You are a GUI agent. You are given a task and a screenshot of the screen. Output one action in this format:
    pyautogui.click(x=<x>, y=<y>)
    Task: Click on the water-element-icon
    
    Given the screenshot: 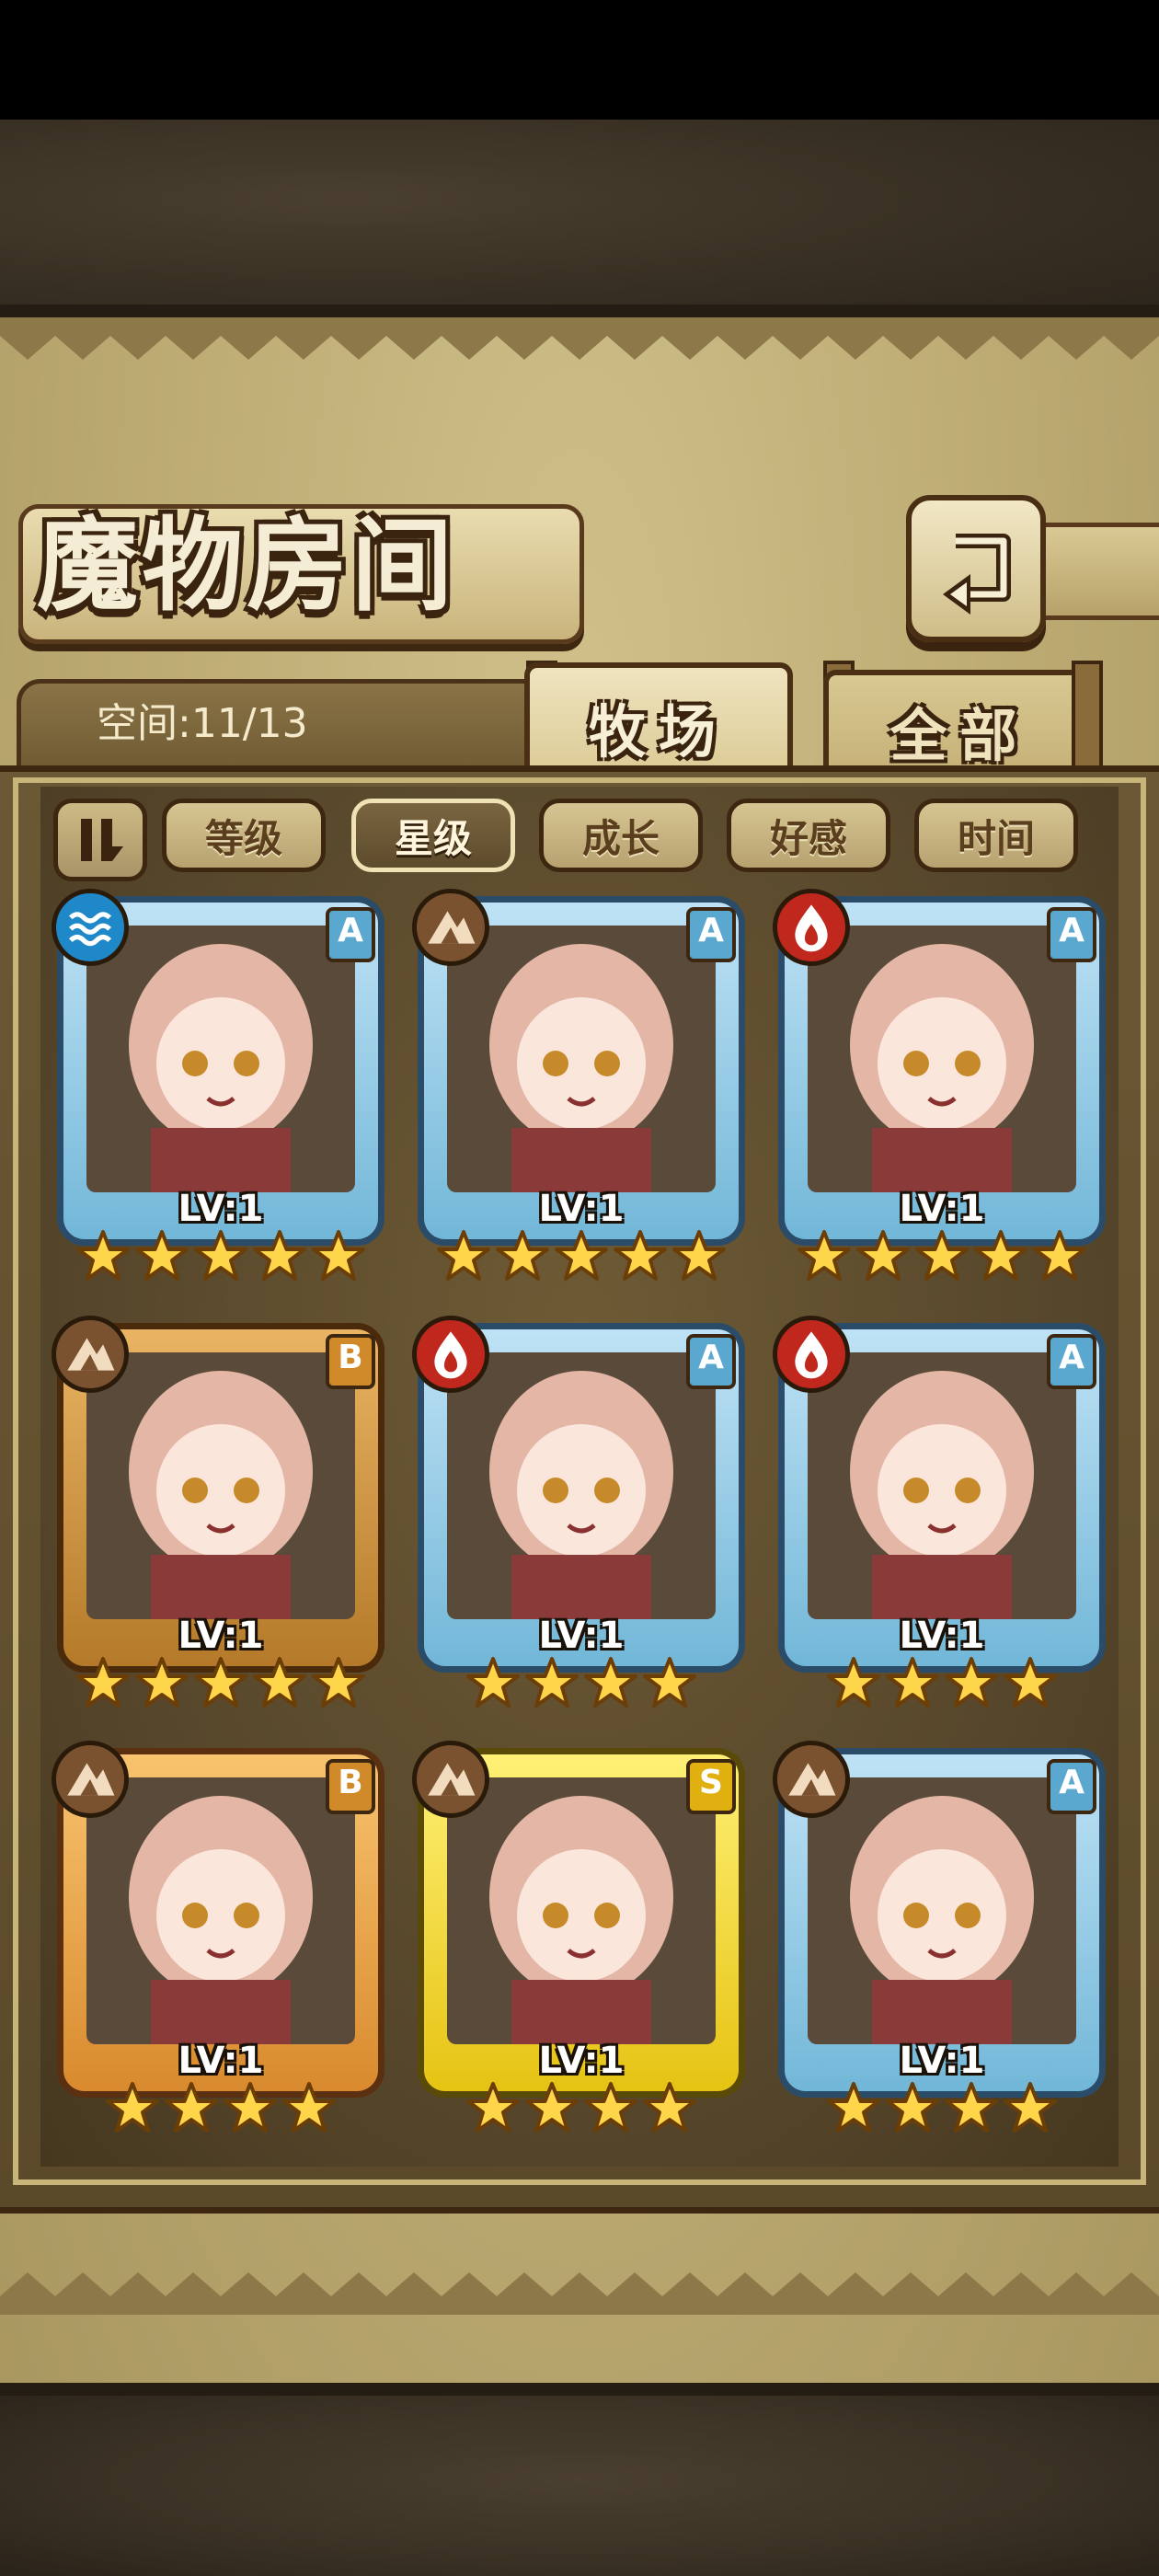 What is the action you would take?
    pyautogui.click(x=90, y=927)
    